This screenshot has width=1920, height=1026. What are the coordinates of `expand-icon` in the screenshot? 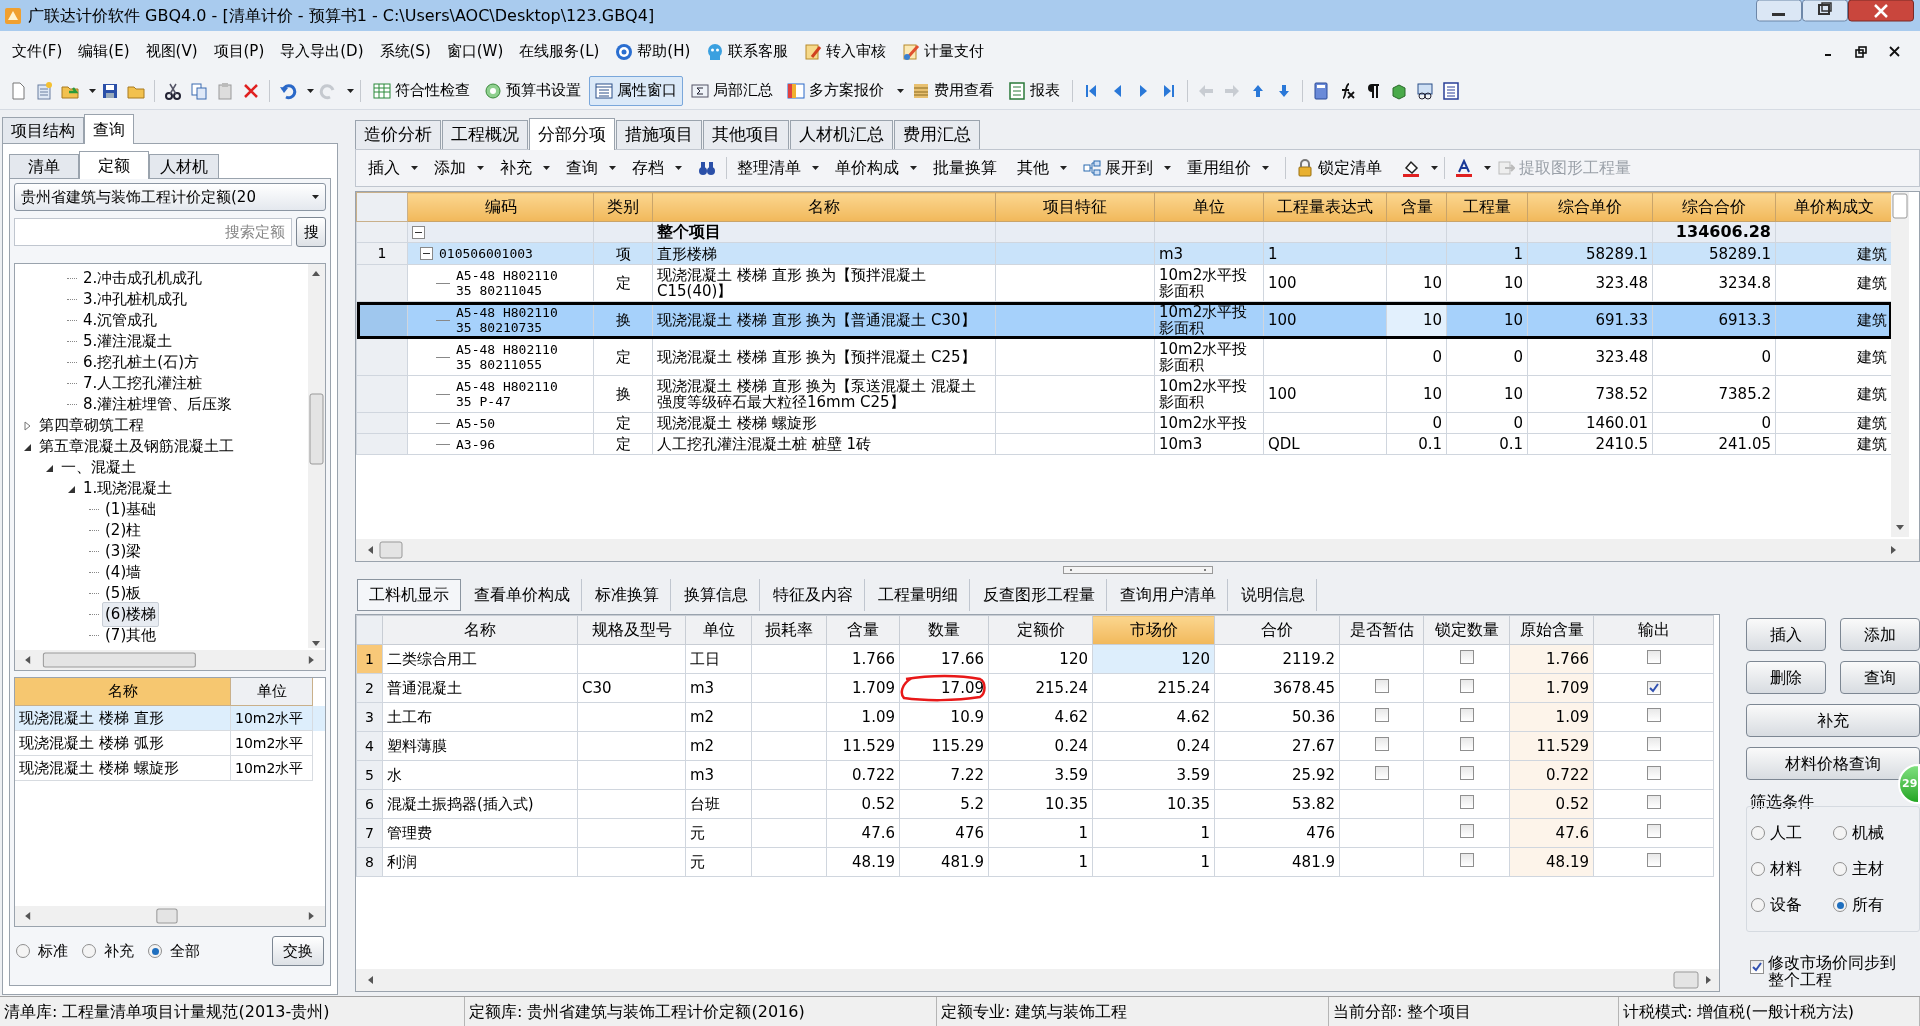 It's located at (28, 425).